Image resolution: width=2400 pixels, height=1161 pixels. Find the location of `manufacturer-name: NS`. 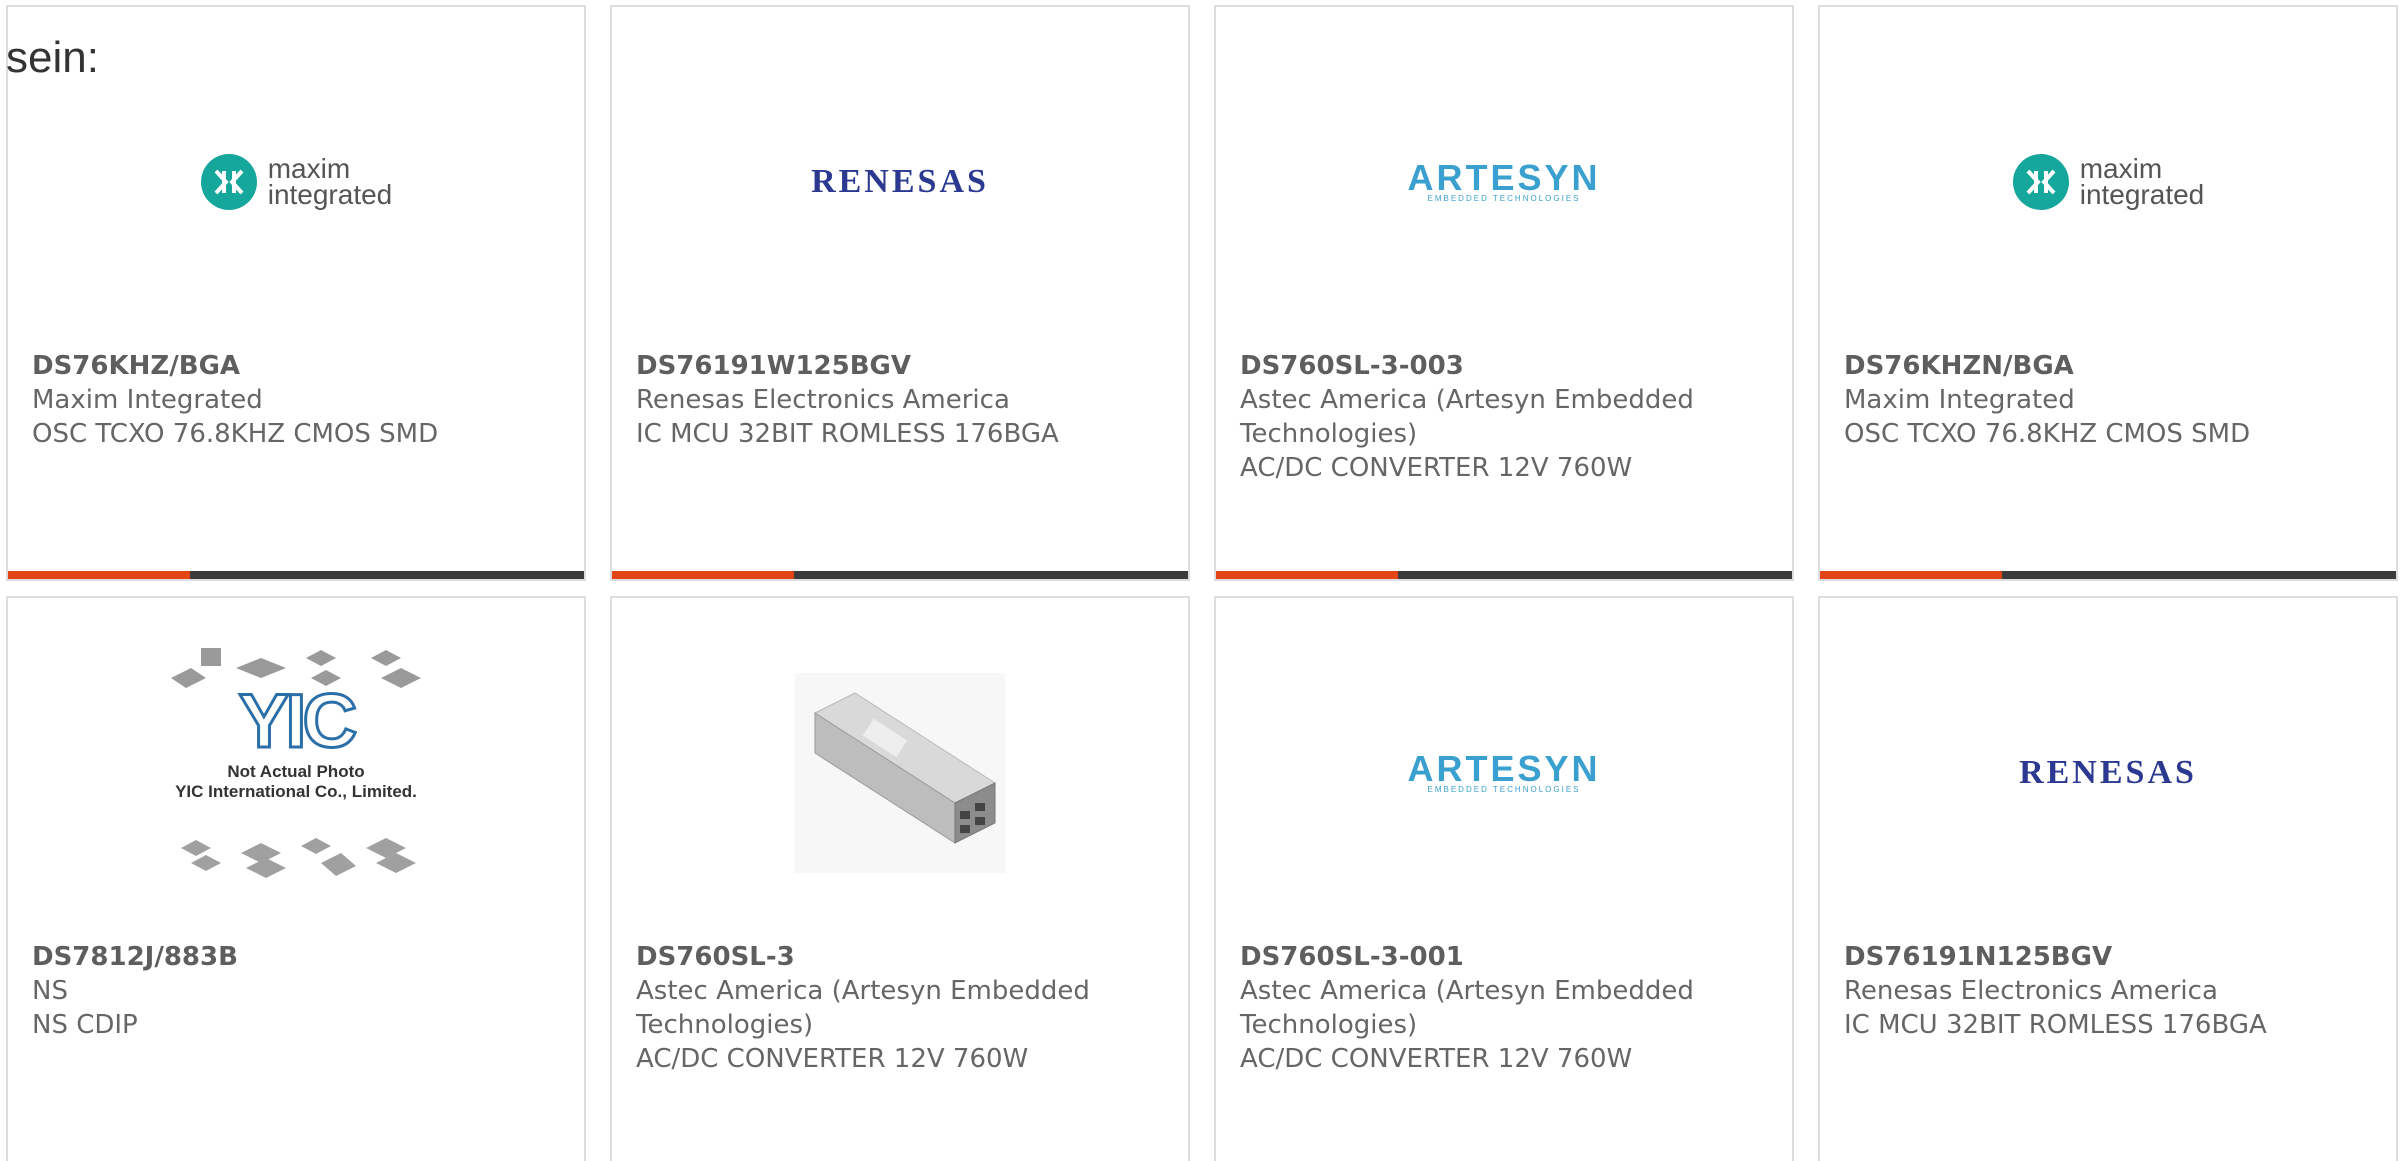

manufacturer-name: NS is located at coordinates (50, 991).